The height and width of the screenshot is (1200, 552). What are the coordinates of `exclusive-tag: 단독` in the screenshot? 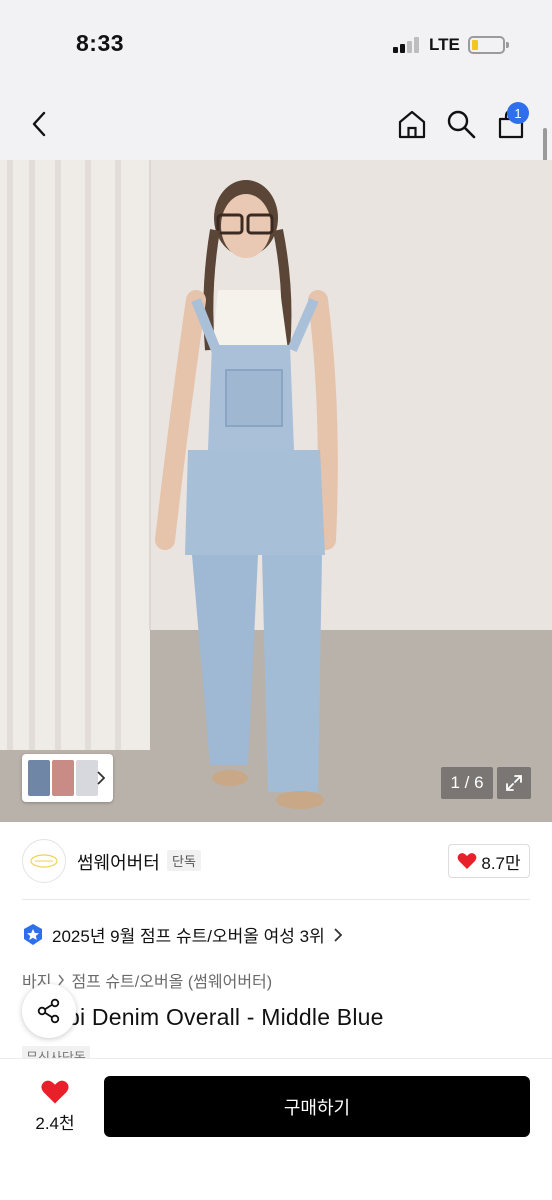 It's located at (184, 860).